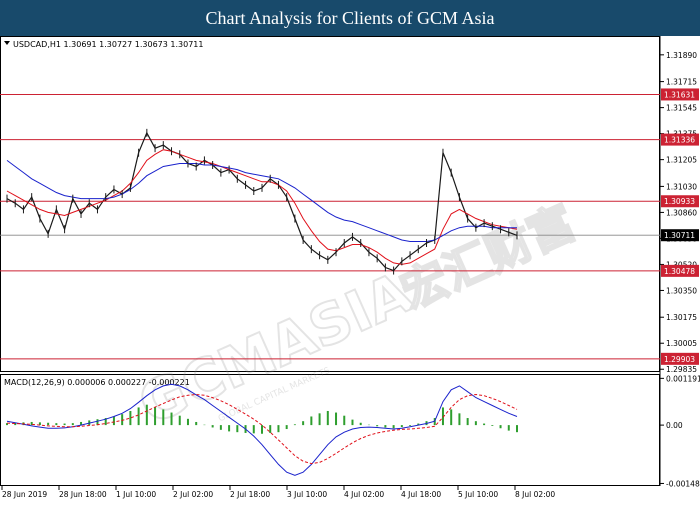 The width and height of the screenshot is (700, 505). I want to click on macd-tick-label: 0.00, so click(674, 425).